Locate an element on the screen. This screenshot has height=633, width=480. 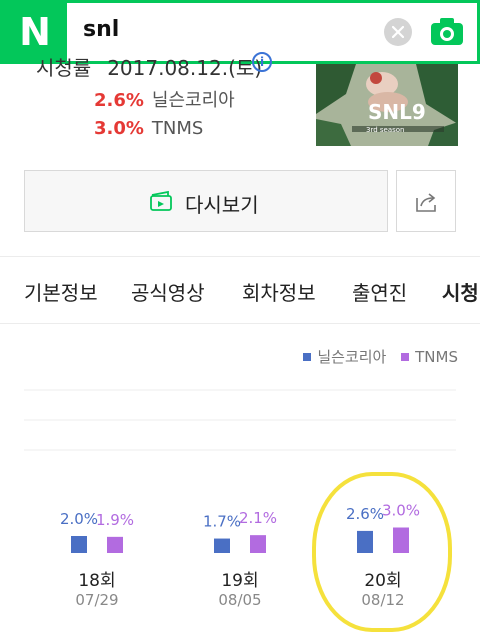
rating-tnms: 3.0% TNMS is located at coordinates (148, 128).